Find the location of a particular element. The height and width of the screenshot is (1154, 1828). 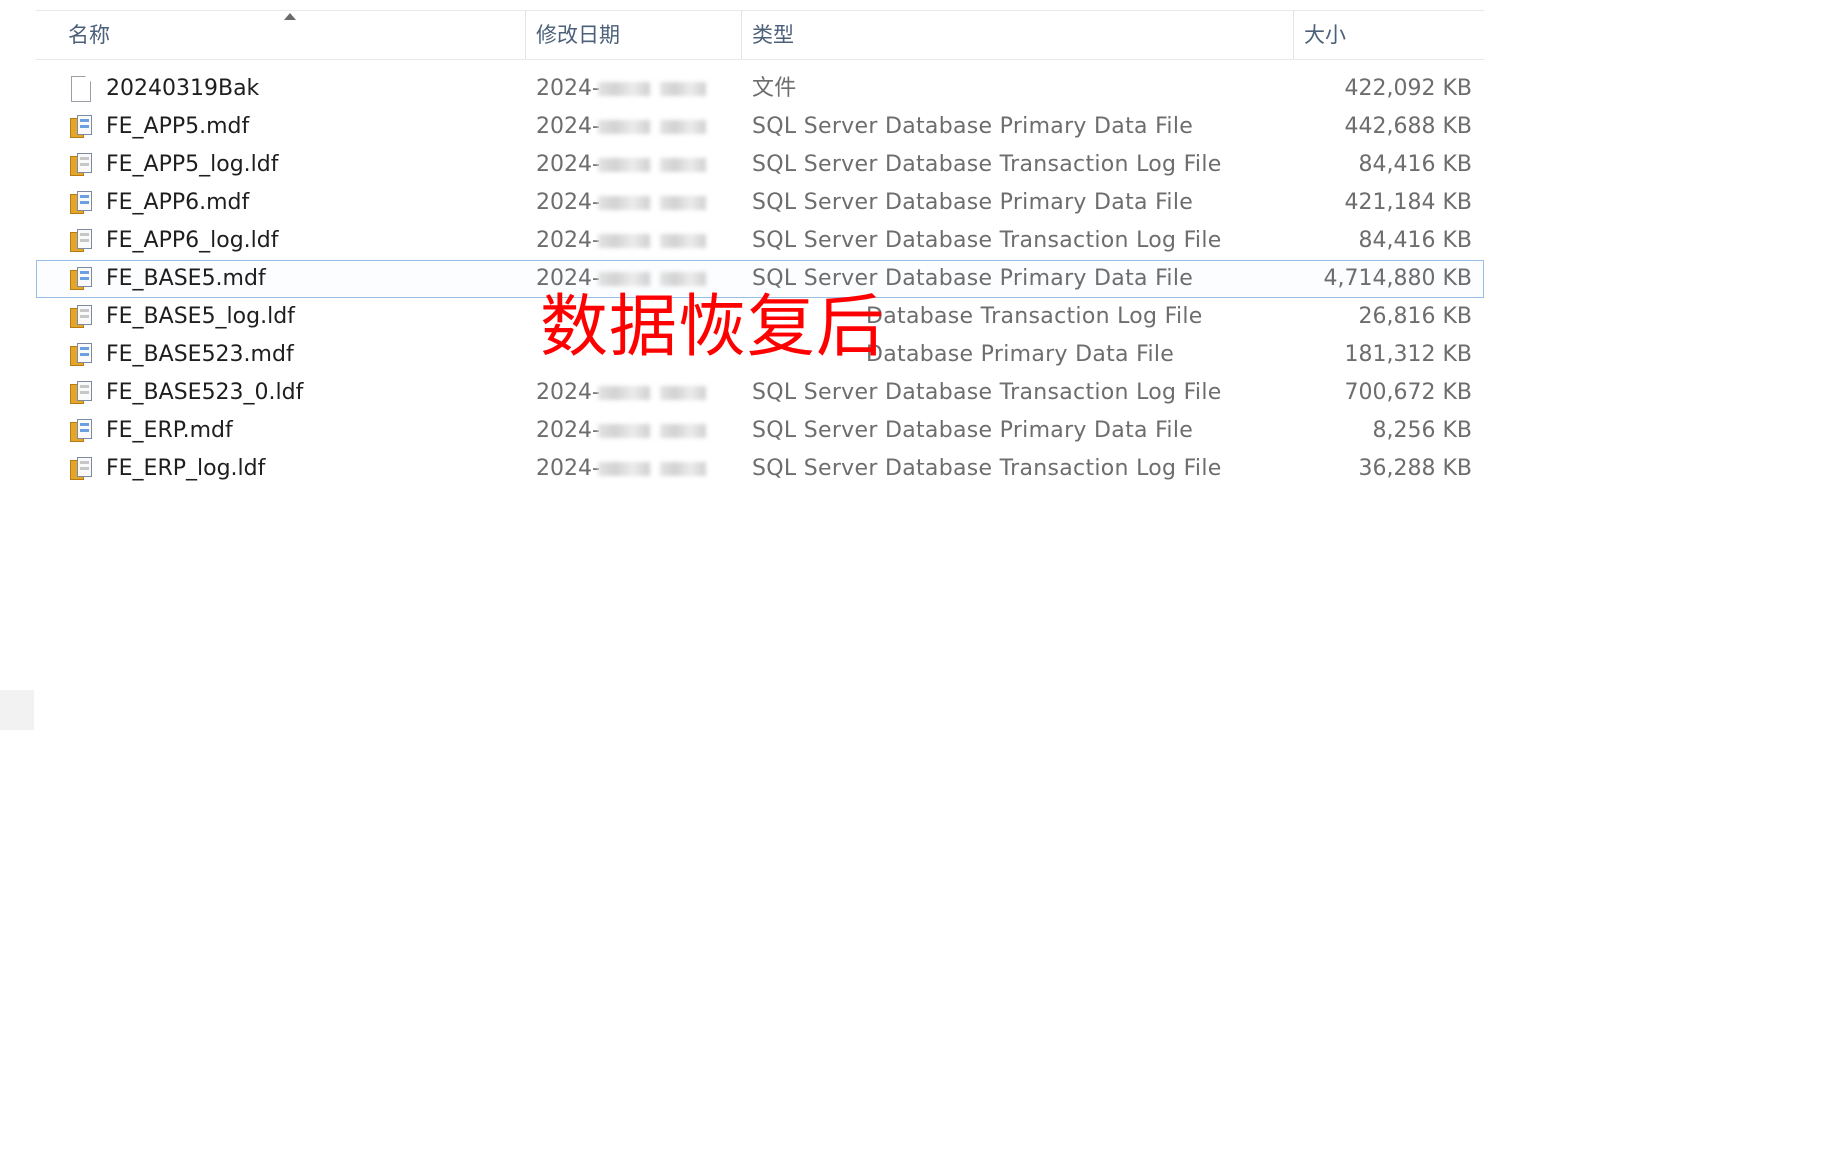

overlay-caption: 数据恢复后 is located at coordinates (713, 327).